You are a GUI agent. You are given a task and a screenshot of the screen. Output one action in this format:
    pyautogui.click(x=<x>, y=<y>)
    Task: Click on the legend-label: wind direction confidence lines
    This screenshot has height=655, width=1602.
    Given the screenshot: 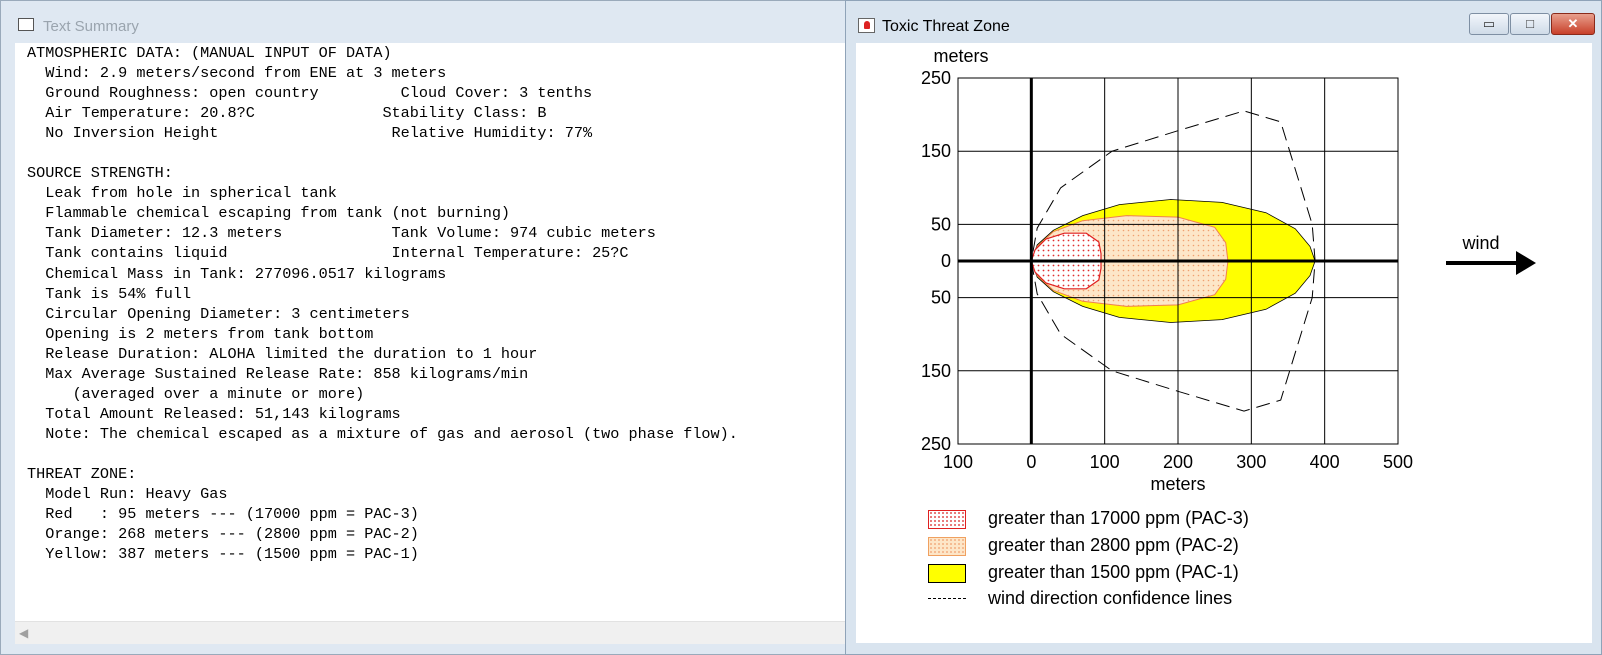 What is the action you would take?
    pyautogui.click(x=1110, y=598)
    